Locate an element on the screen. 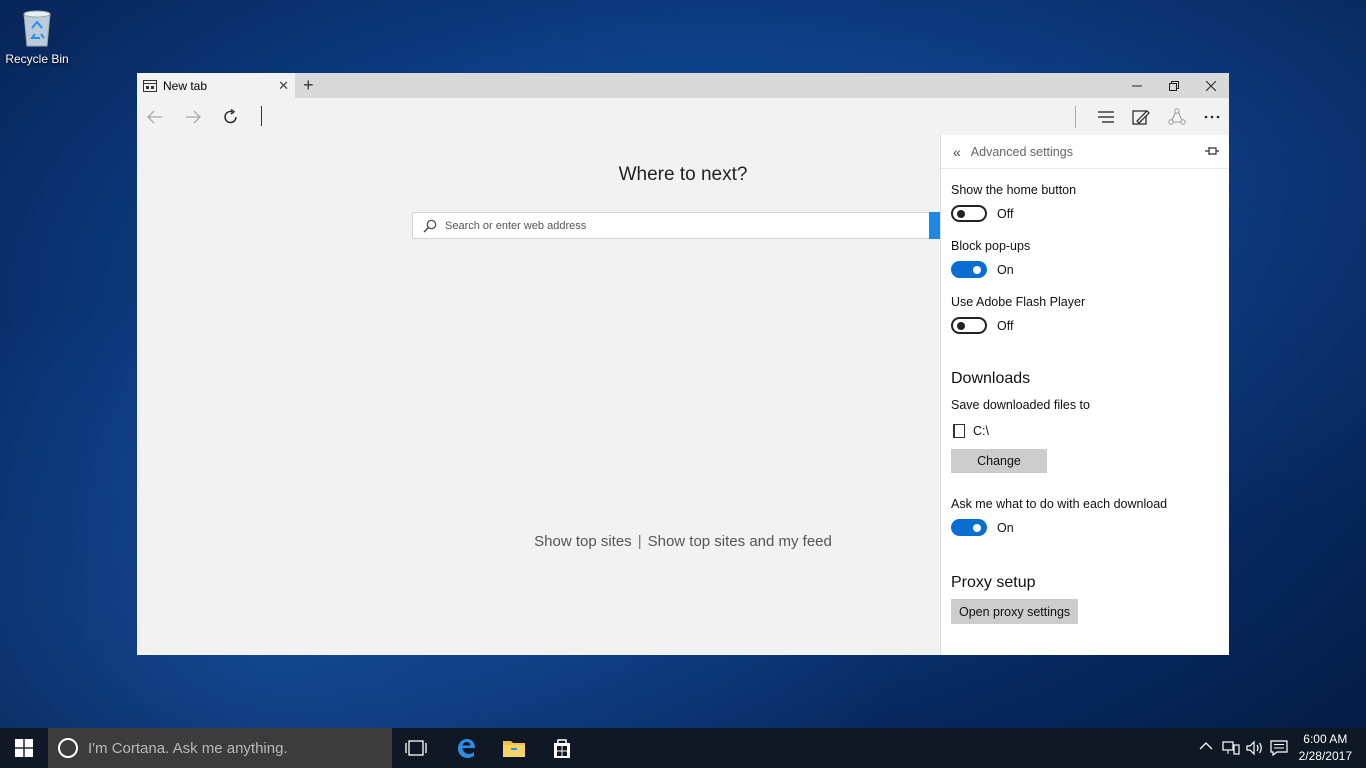  downloads-heading: Downloads is located at coordinates (991, 378).